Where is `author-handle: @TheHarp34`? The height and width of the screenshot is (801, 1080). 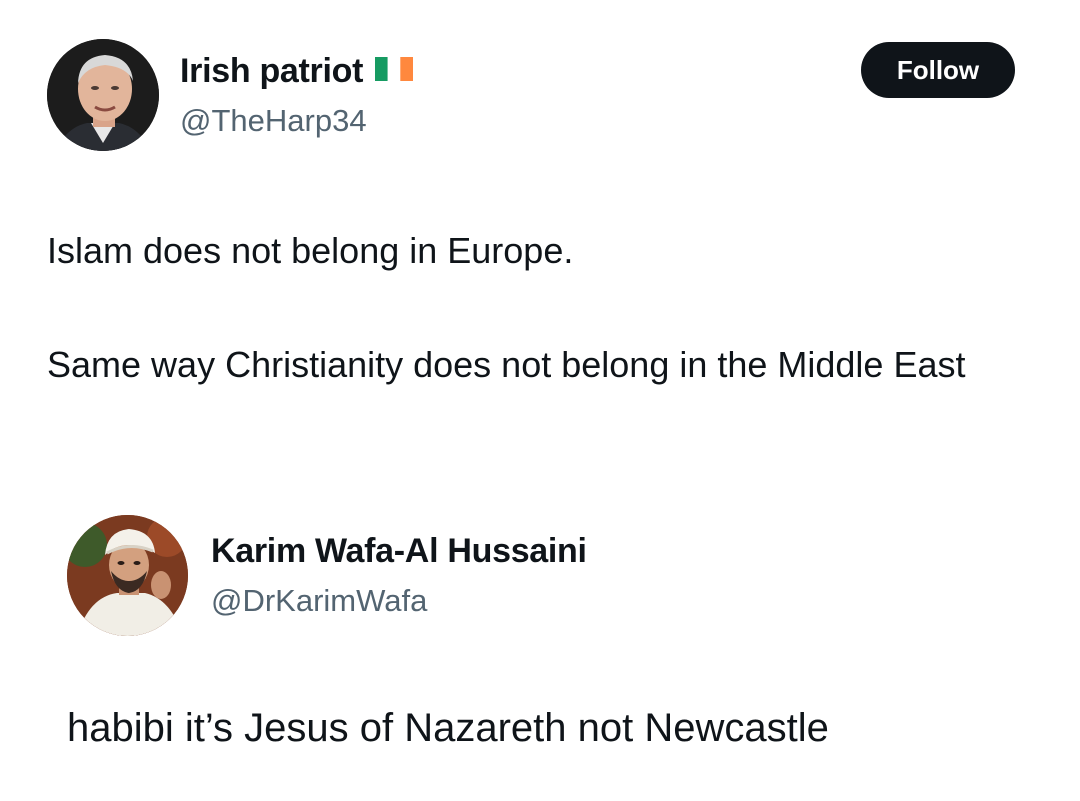
author-handle: @TheHarp34 is located at coordinates (273, 121).